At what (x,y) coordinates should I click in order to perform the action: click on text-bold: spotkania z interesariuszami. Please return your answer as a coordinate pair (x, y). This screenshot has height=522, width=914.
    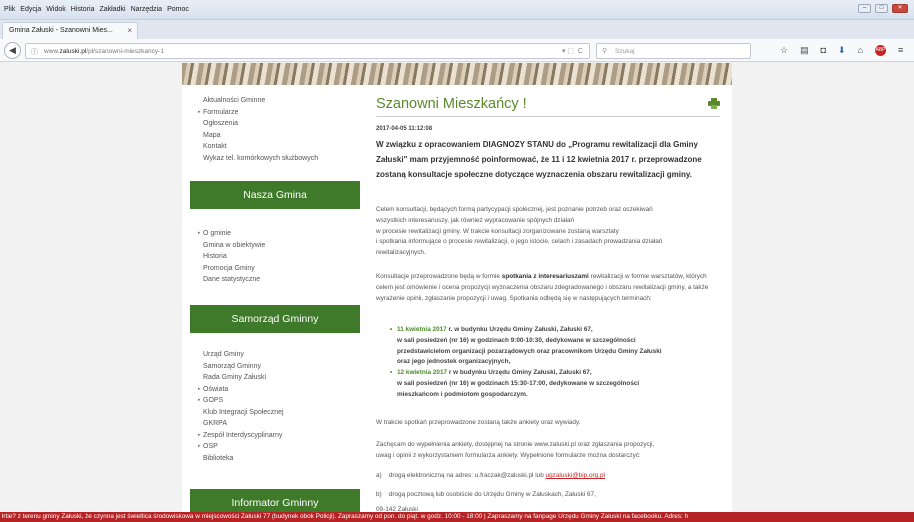
    Looking at the image, I should click on (545, 276).